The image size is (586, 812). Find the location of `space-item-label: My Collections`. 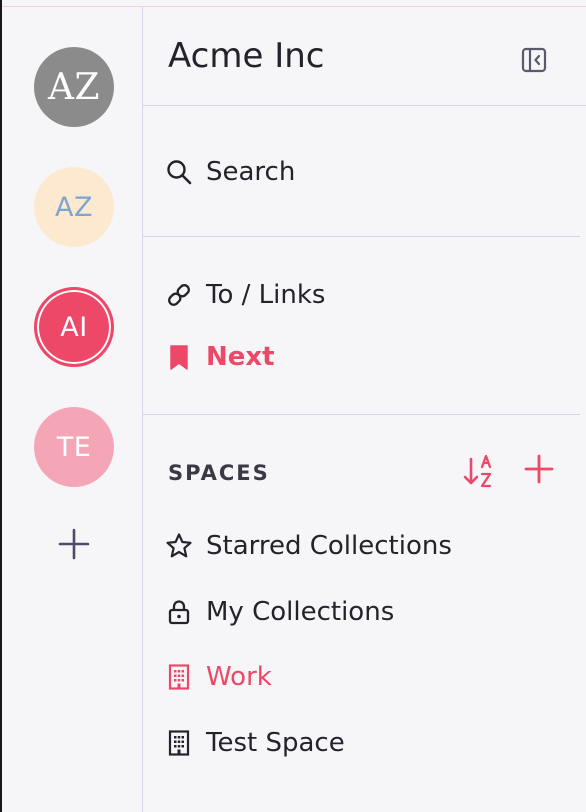

space-item-label: My Collections is located at coordinates (300, 612).